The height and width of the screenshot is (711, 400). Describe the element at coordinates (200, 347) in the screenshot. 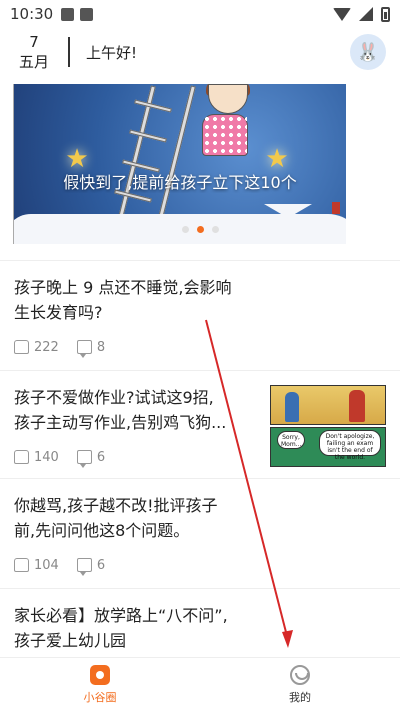

I see `article-meta: 222 8` at that location.